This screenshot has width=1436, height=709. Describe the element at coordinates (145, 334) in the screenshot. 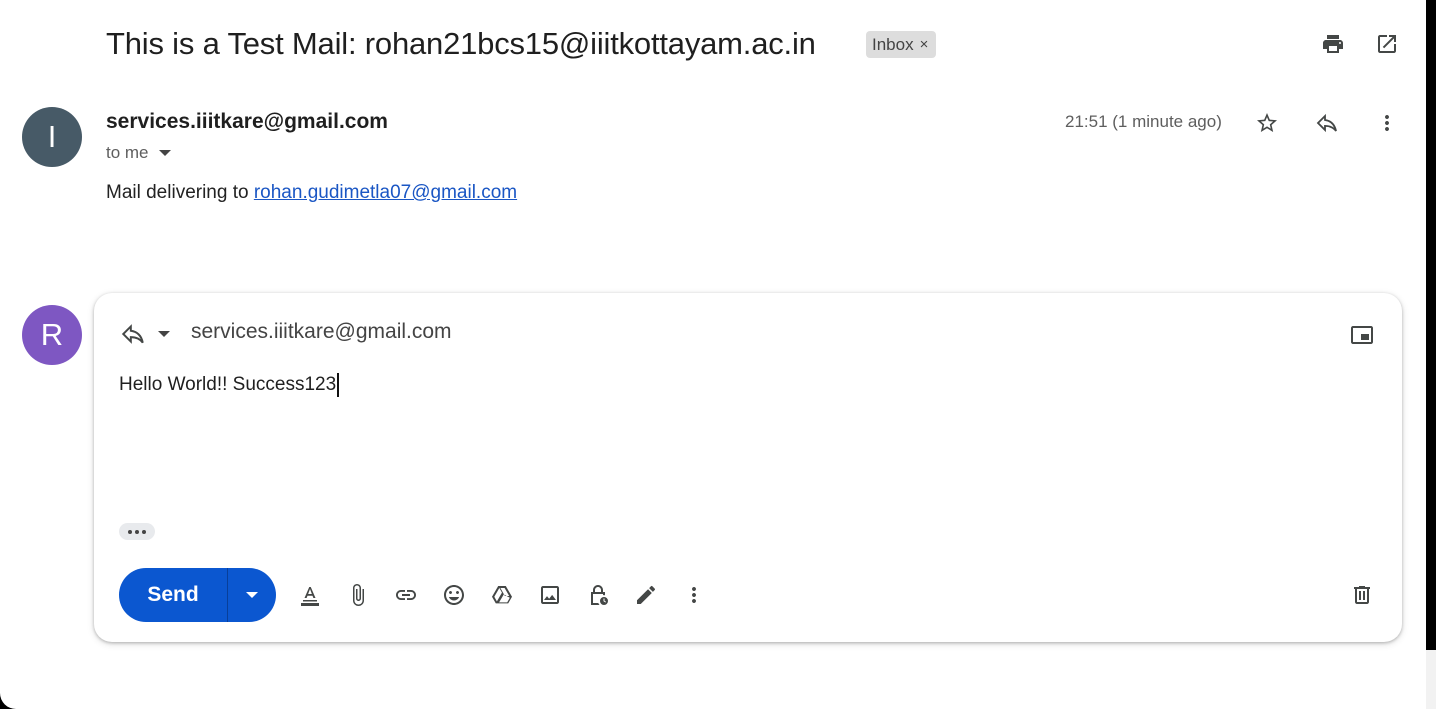

I see `reply-type-dropdown` at that location.